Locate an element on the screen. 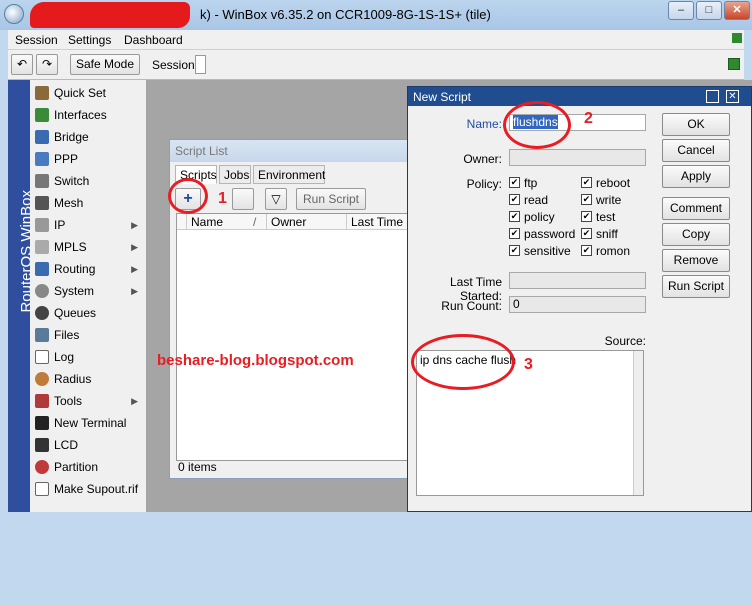 This screenshot has height=606, width=752. sidebar-item-new-terminal: New Terminal is located at coordinates (88, 423).